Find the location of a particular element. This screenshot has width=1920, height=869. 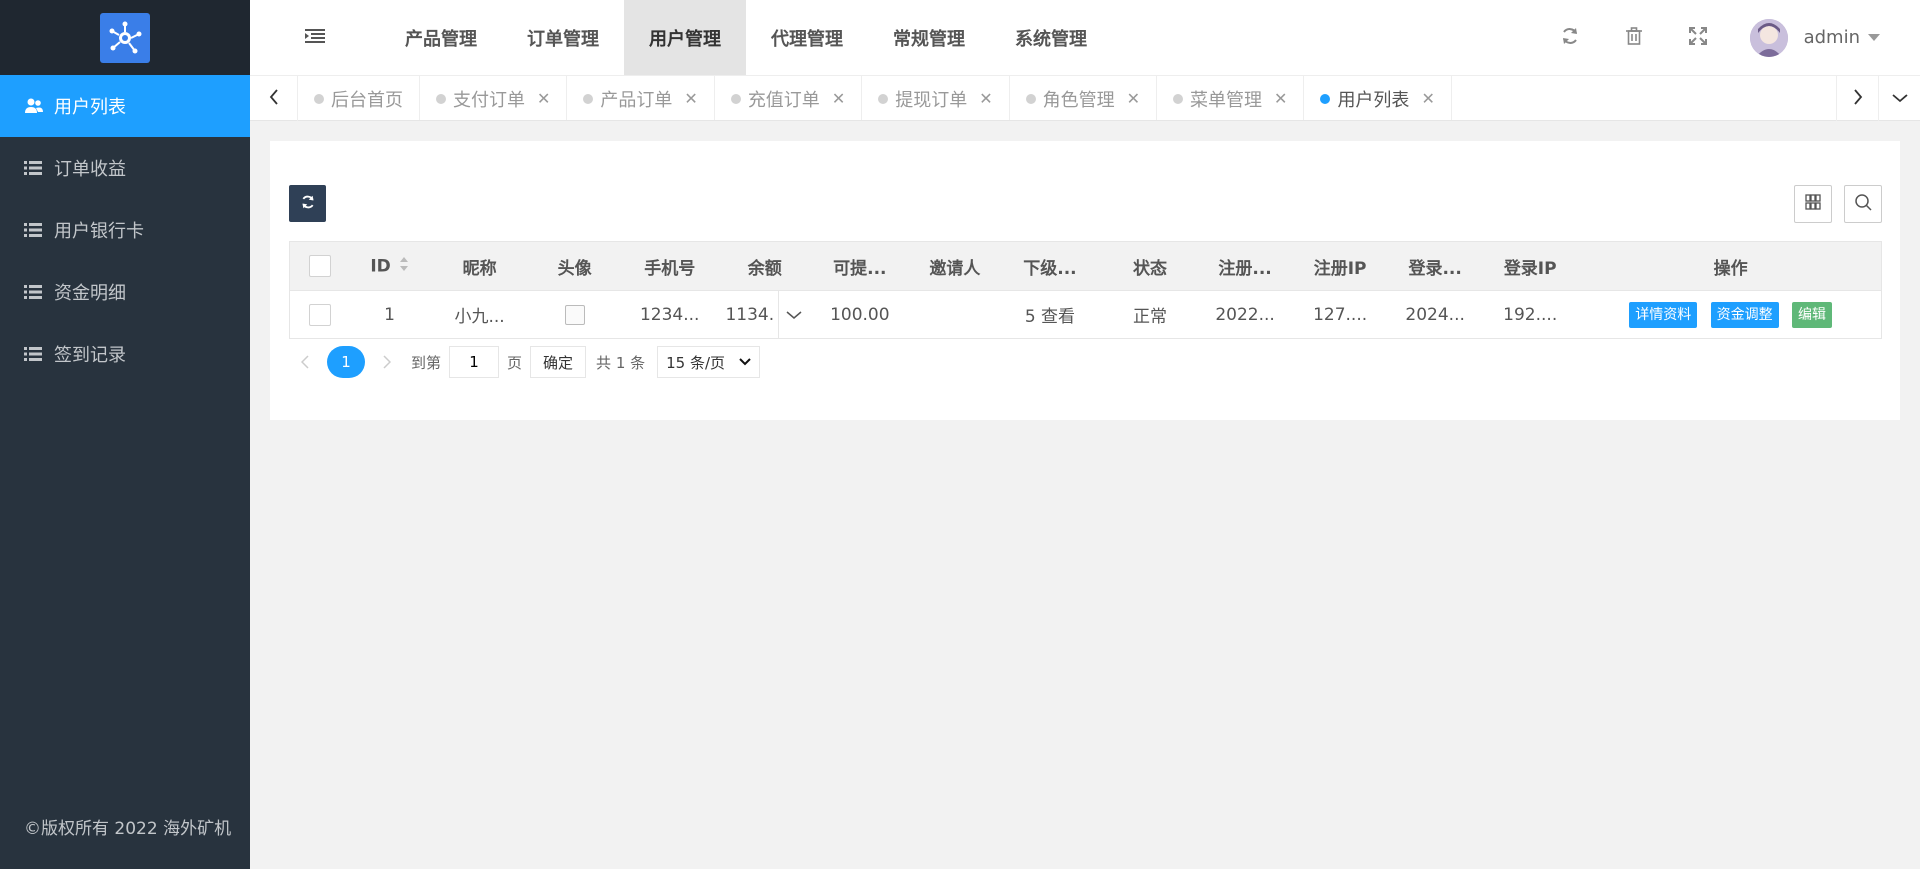

column-header-inviter: 邀请人 is located at coordinates (954, 266).